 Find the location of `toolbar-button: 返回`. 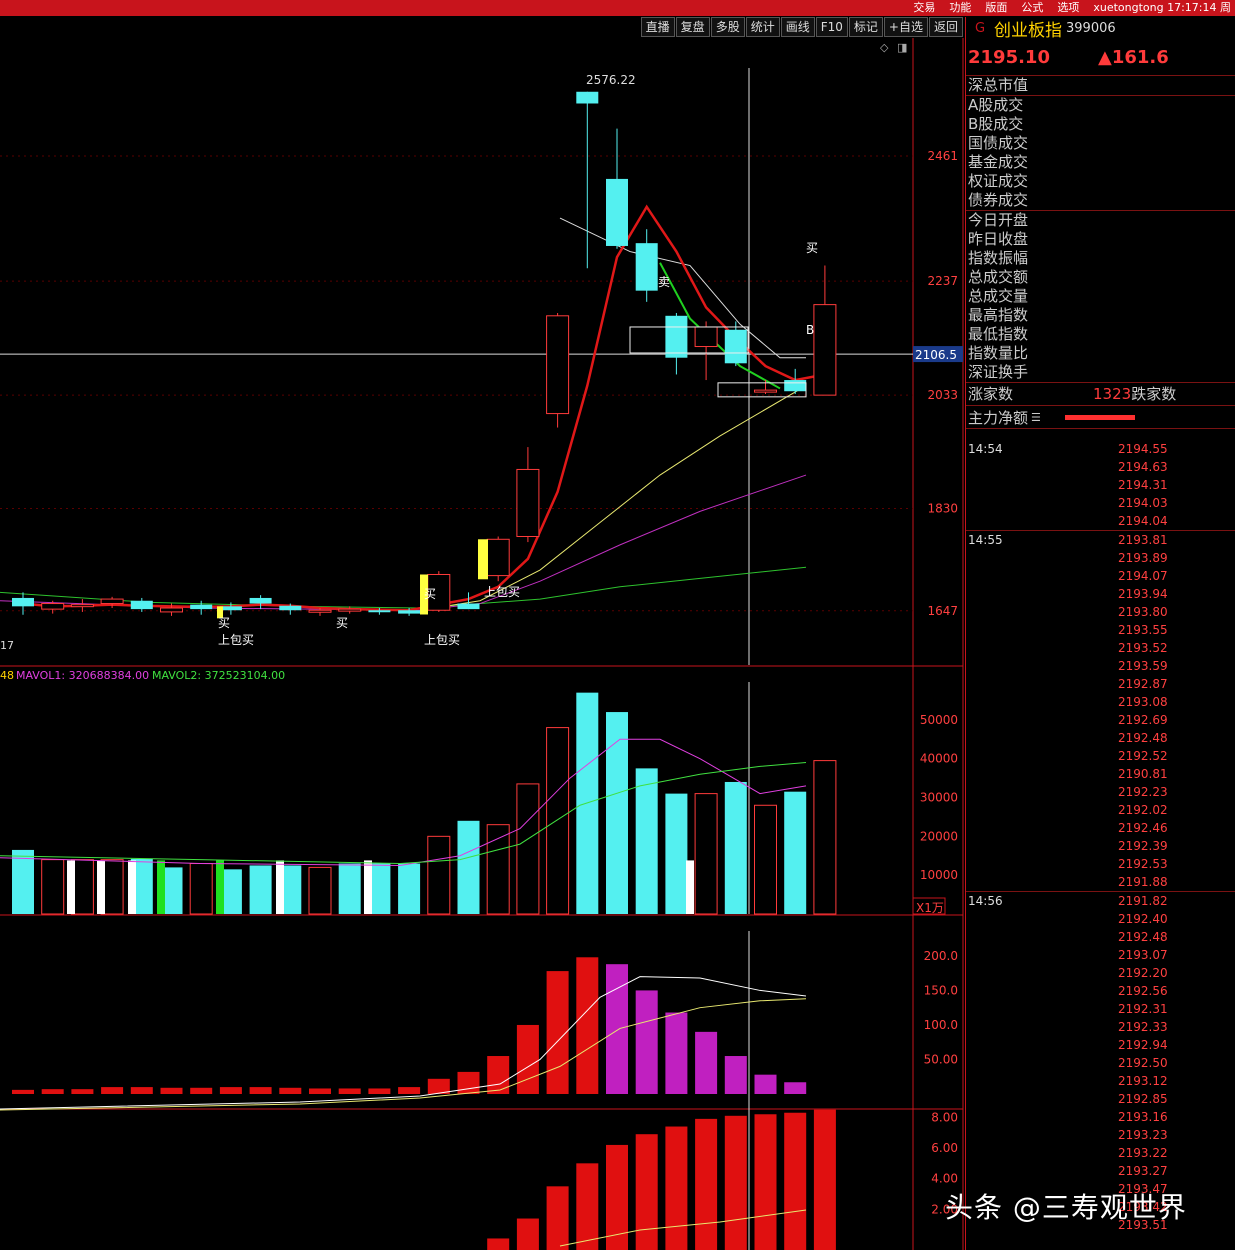

toolbar-button: 返回 is located at coordinates (945, 27).